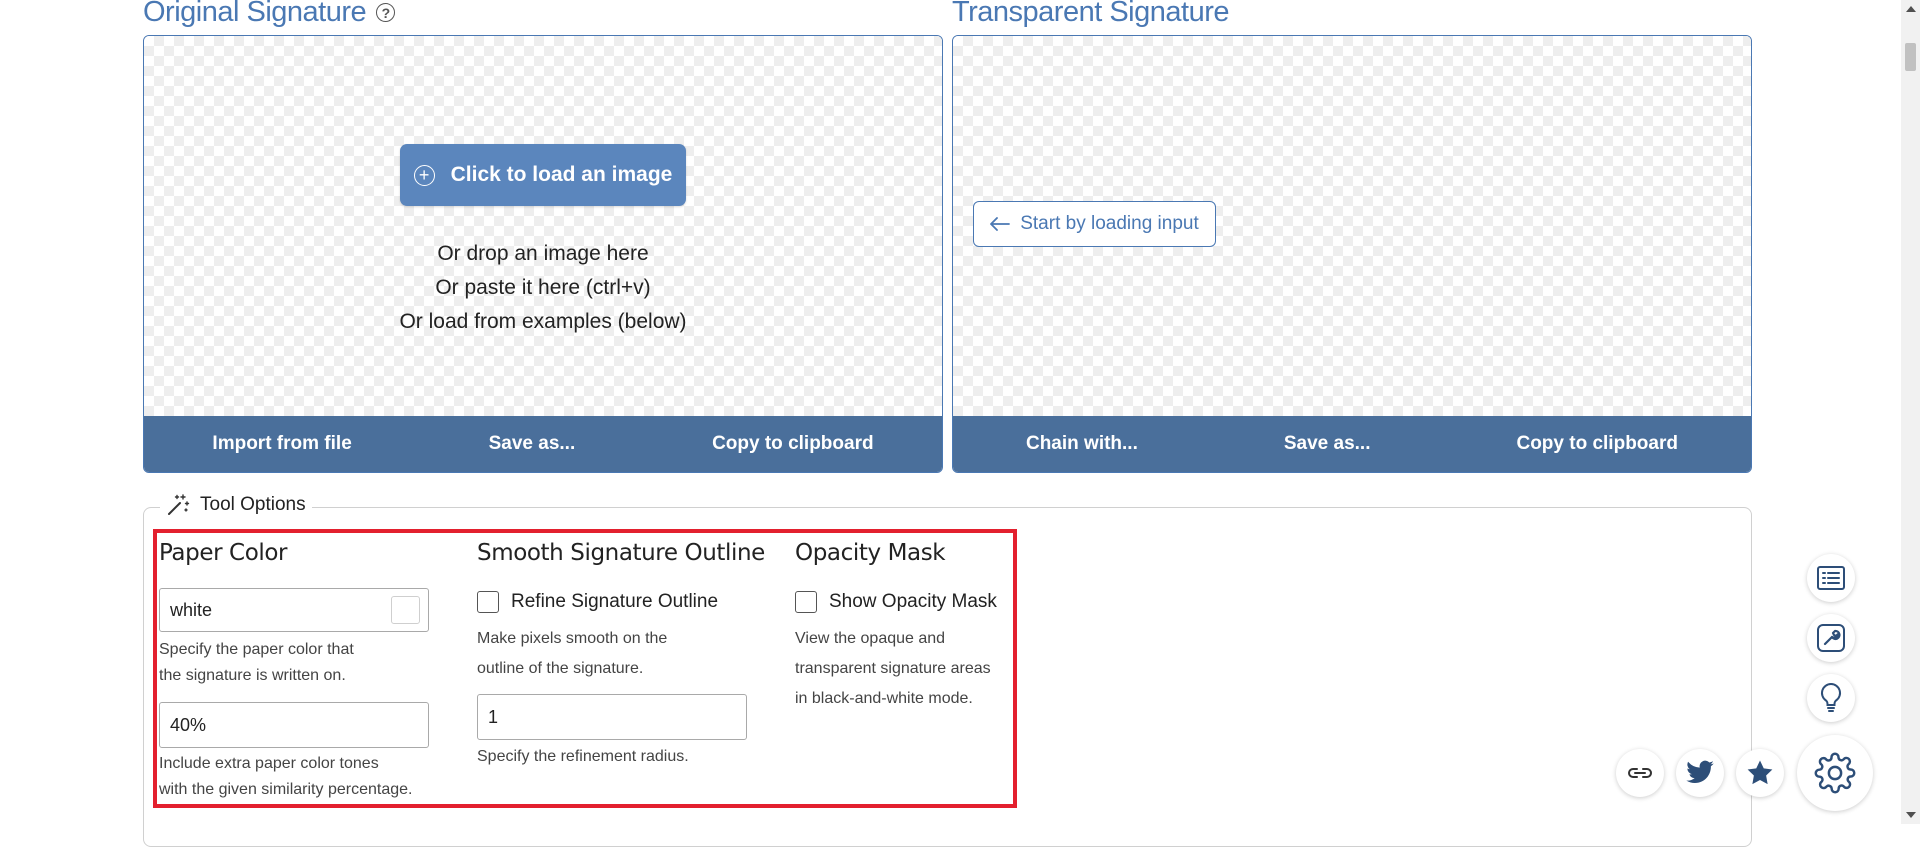 Image resolution: width=1920 pixels, height=847 pixels. What do you see at coordinates (913, 601) in the screenshot?
I see `show-opacity-mask-label: Show Opacity Mask` at bounding box center [913, 601].